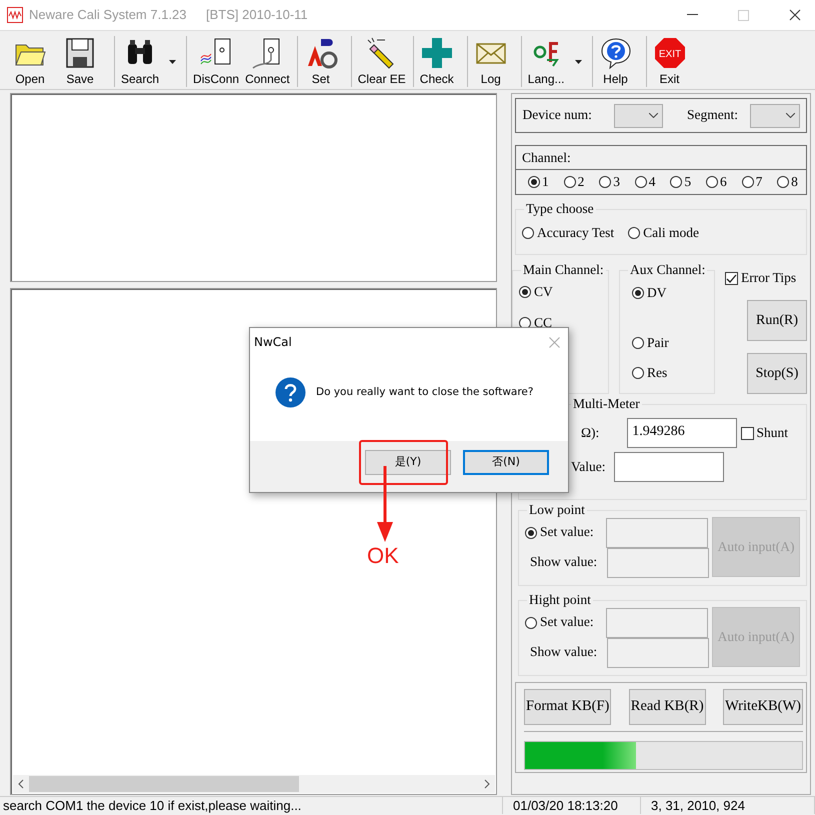 Image resolution: width=815 pixels, height=815 pixels. What do you see at coordinates (85, 61) in the screenshot?
I see `toolbar-button: Save` at bounding box center [85, 61].